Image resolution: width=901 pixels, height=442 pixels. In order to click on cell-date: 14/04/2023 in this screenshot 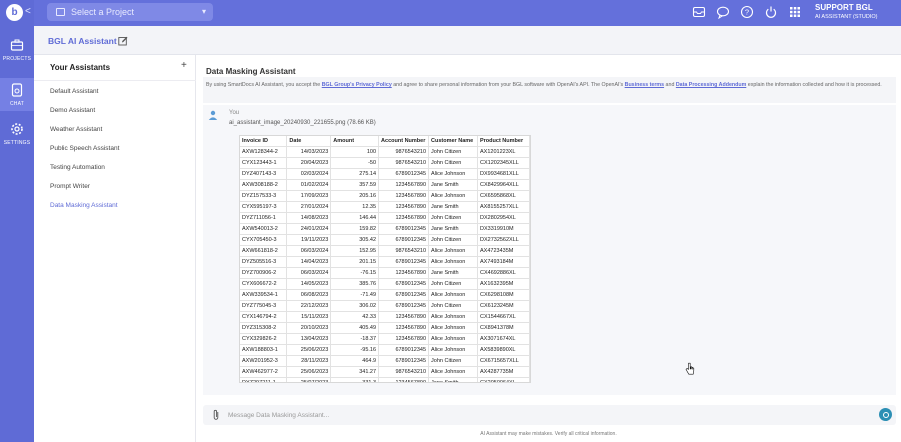, I will do `click(309, 262)`.